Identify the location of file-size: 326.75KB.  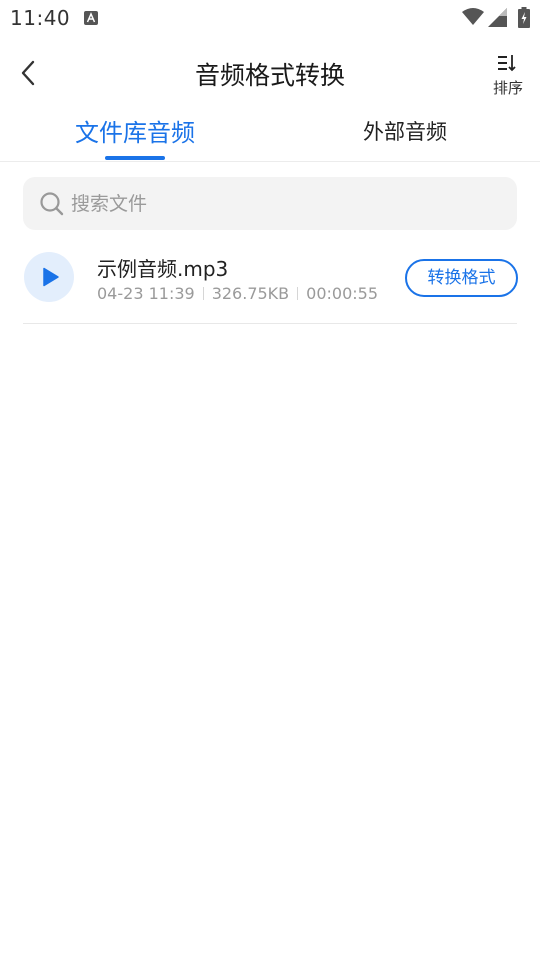
(250, 293).